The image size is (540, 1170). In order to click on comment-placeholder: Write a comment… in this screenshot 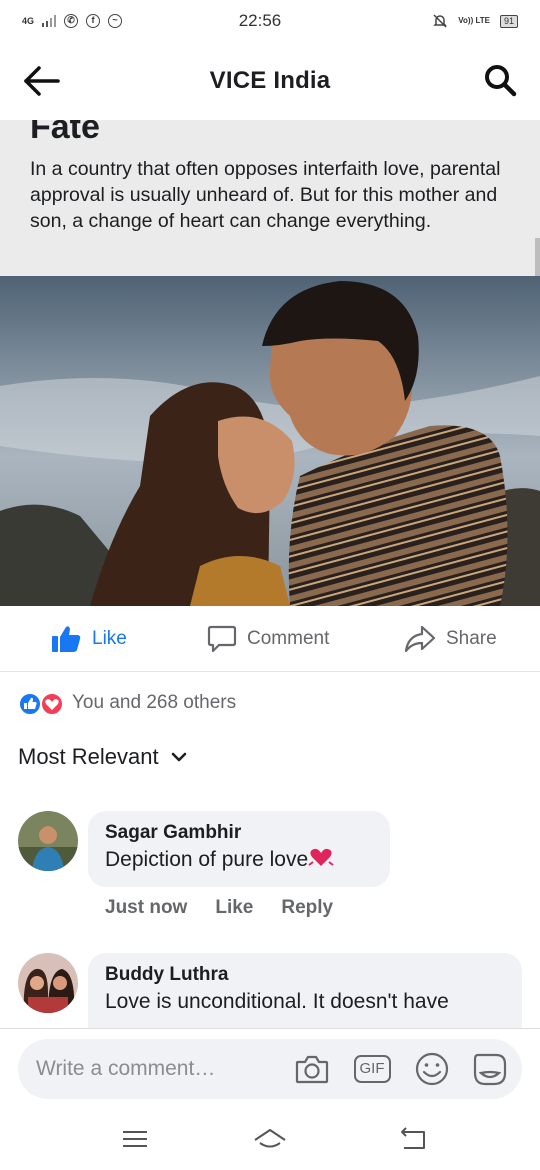, I will do `click(126, 1068)`.